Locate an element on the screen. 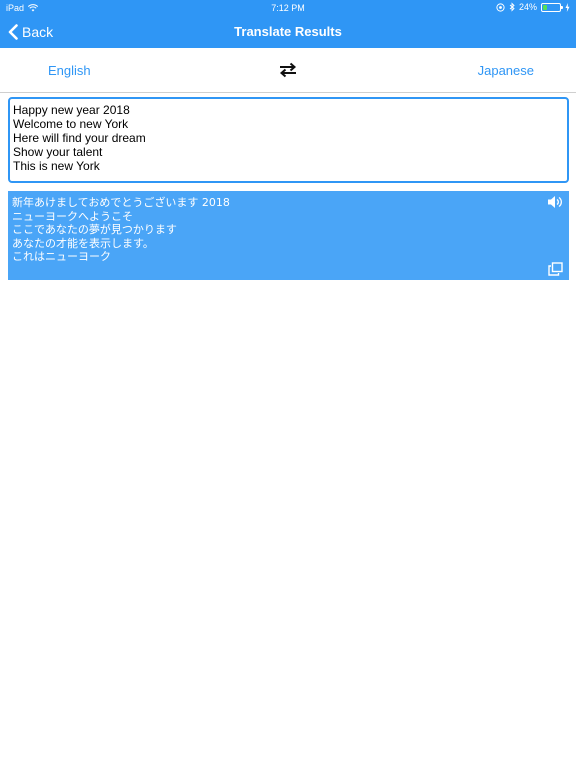  battery-icon is located at coordinates (552, 7).